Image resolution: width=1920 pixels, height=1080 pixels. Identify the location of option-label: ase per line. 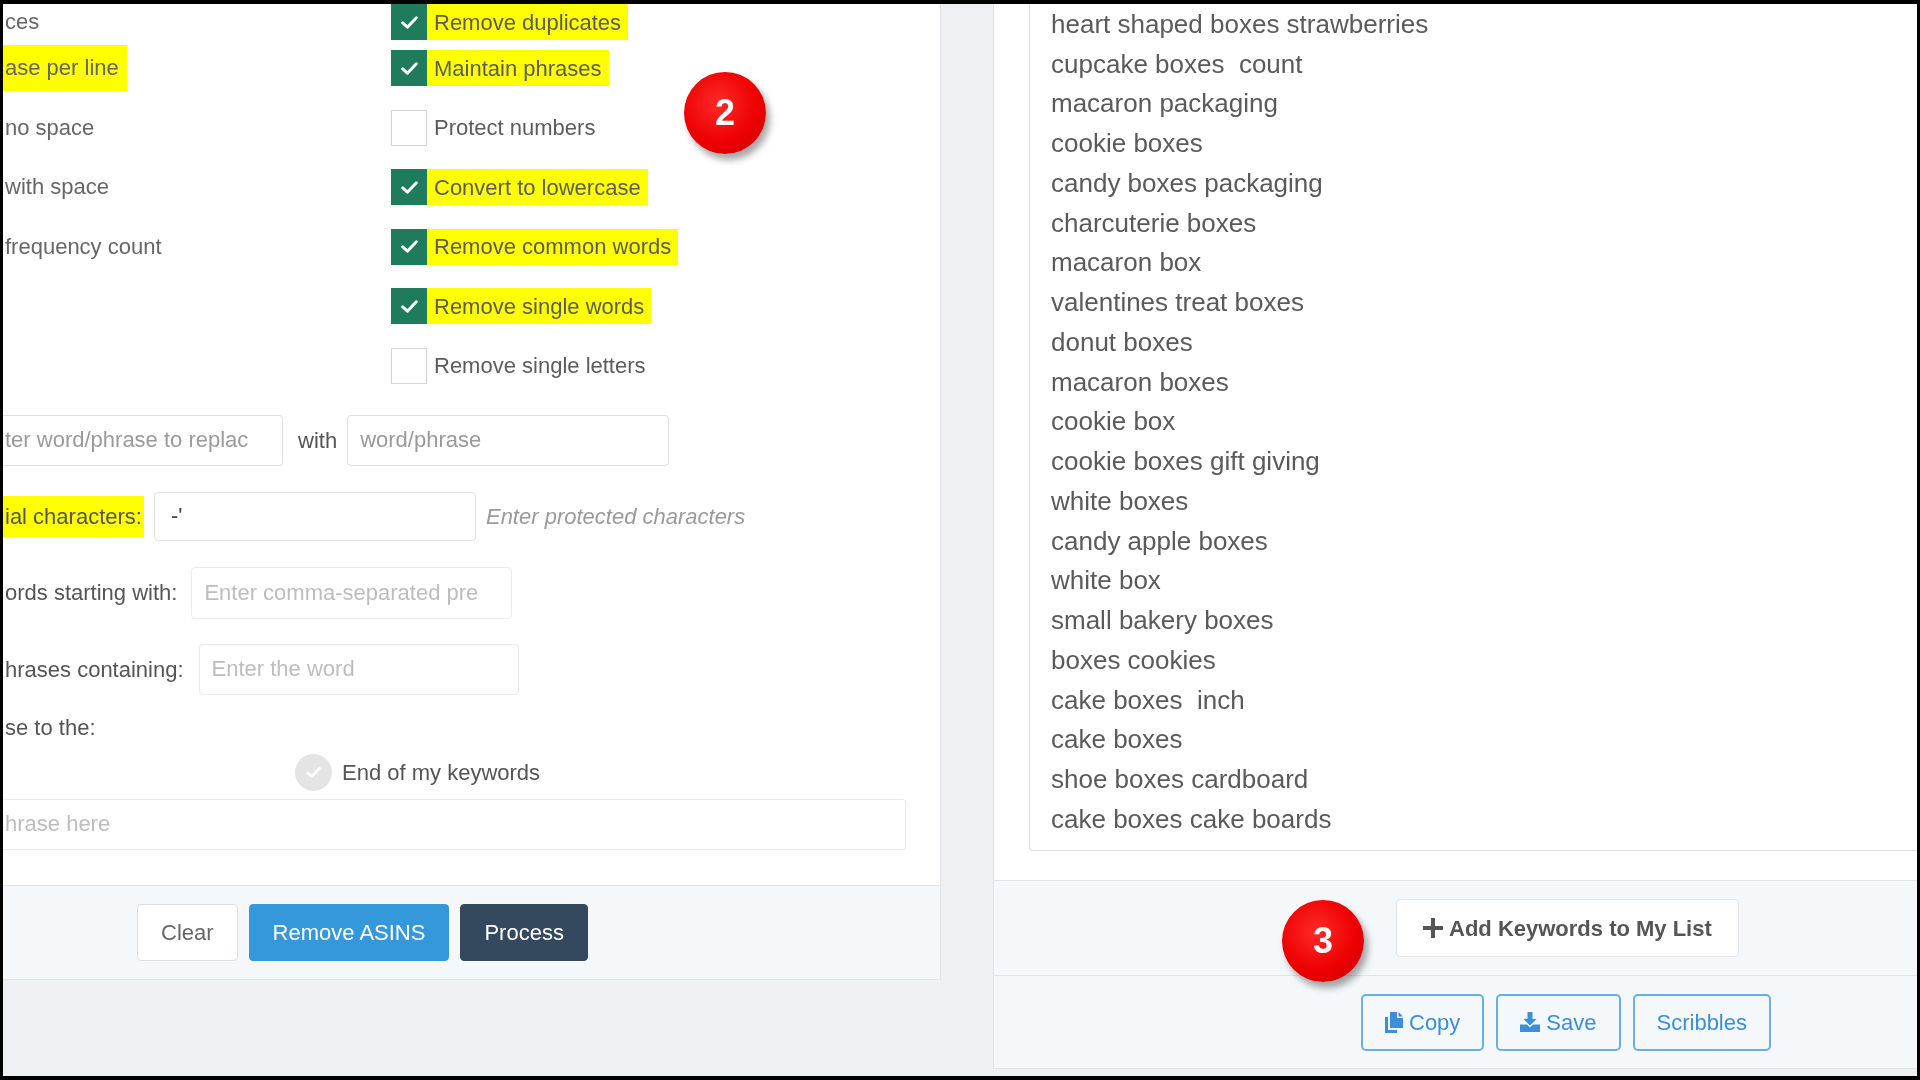
(65, 68).